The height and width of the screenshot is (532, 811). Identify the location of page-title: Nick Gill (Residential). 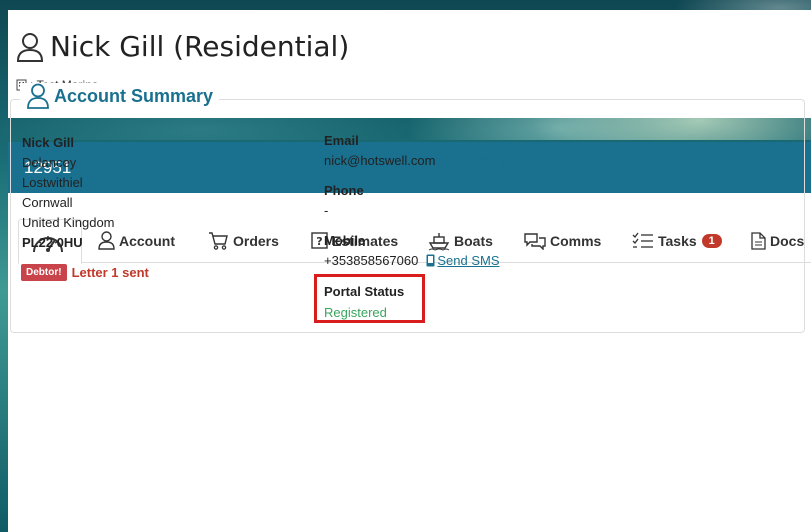
(182, 46).